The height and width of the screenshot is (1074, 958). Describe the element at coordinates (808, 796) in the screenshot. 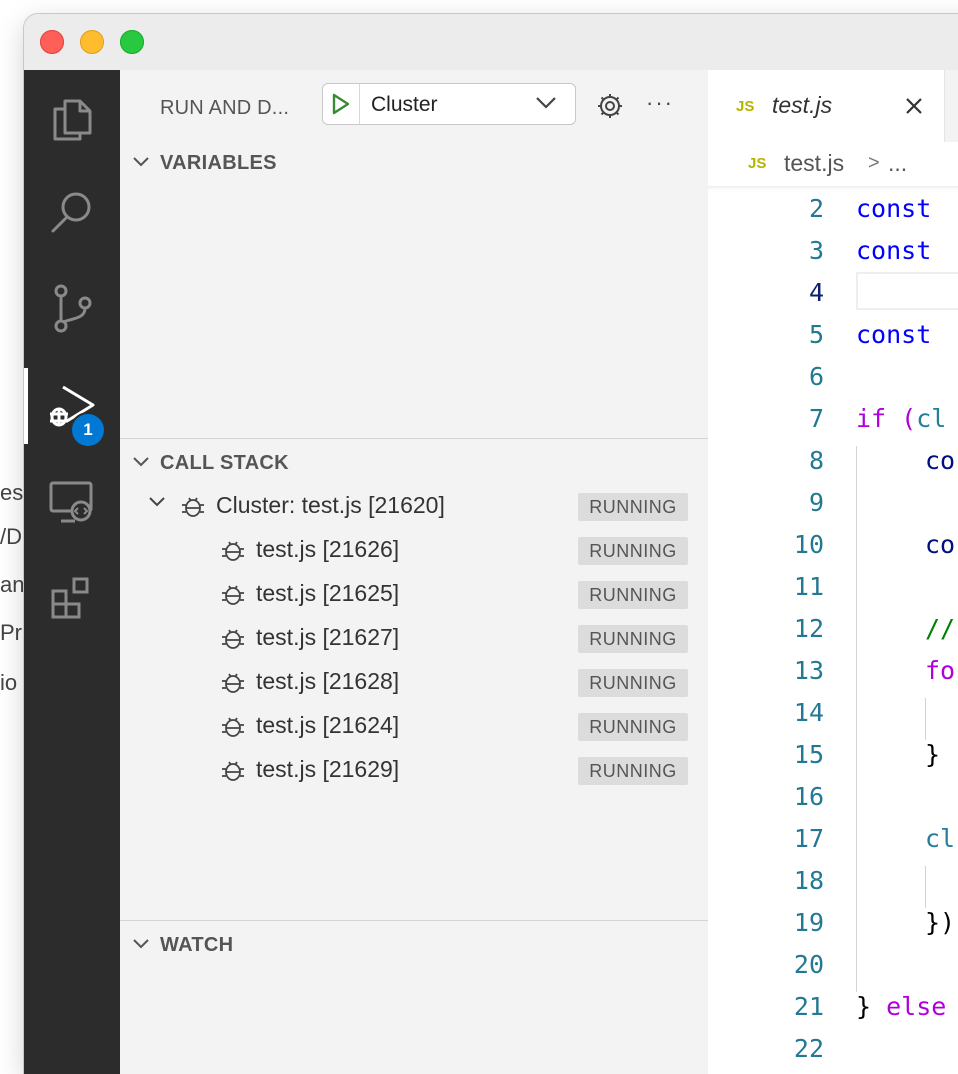

I see `line-number: 16` at that location.